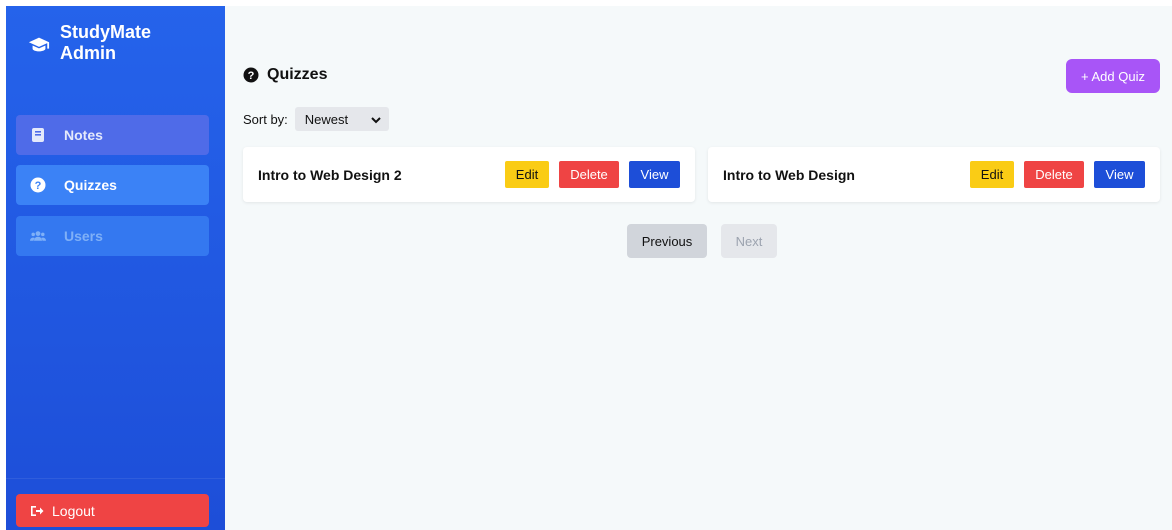 This screenshot has width=1172, height=530. Describe the element at coordinates (667, 241) in the screenshot. I see `previous-button: Previous` at that location.